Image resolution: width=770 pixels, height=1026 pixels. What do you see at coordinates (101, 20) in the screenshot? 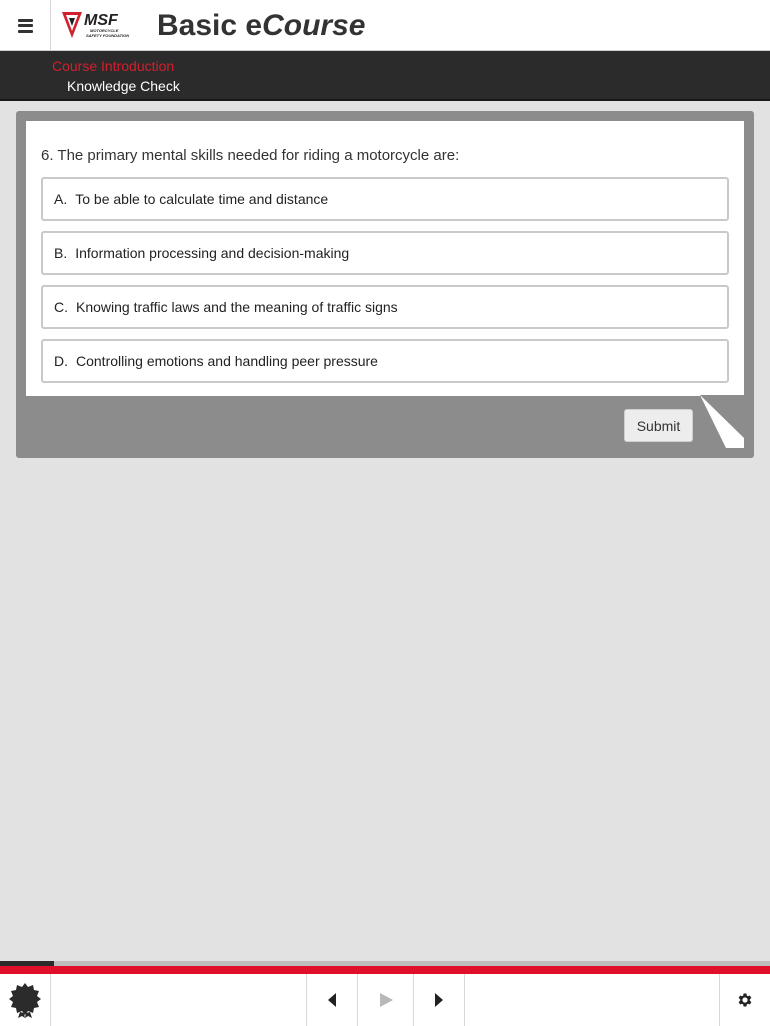
I see `logo-text: MSF` at bounding box center [101, 20].